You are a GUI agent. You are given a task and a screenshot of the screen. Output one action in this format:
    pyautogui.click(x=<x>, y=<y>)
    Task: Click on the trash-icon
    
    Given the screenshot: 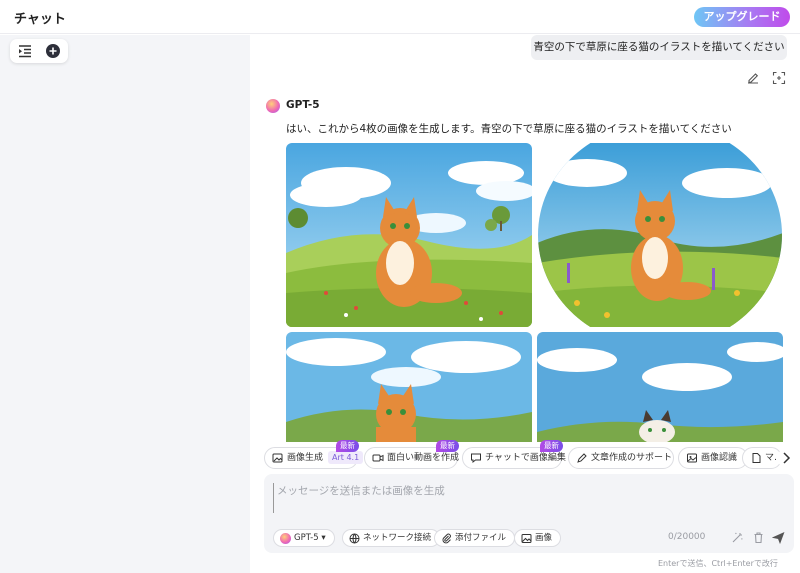 What is the action you would take?
    pyautogui.click(x=758, y=537)
    